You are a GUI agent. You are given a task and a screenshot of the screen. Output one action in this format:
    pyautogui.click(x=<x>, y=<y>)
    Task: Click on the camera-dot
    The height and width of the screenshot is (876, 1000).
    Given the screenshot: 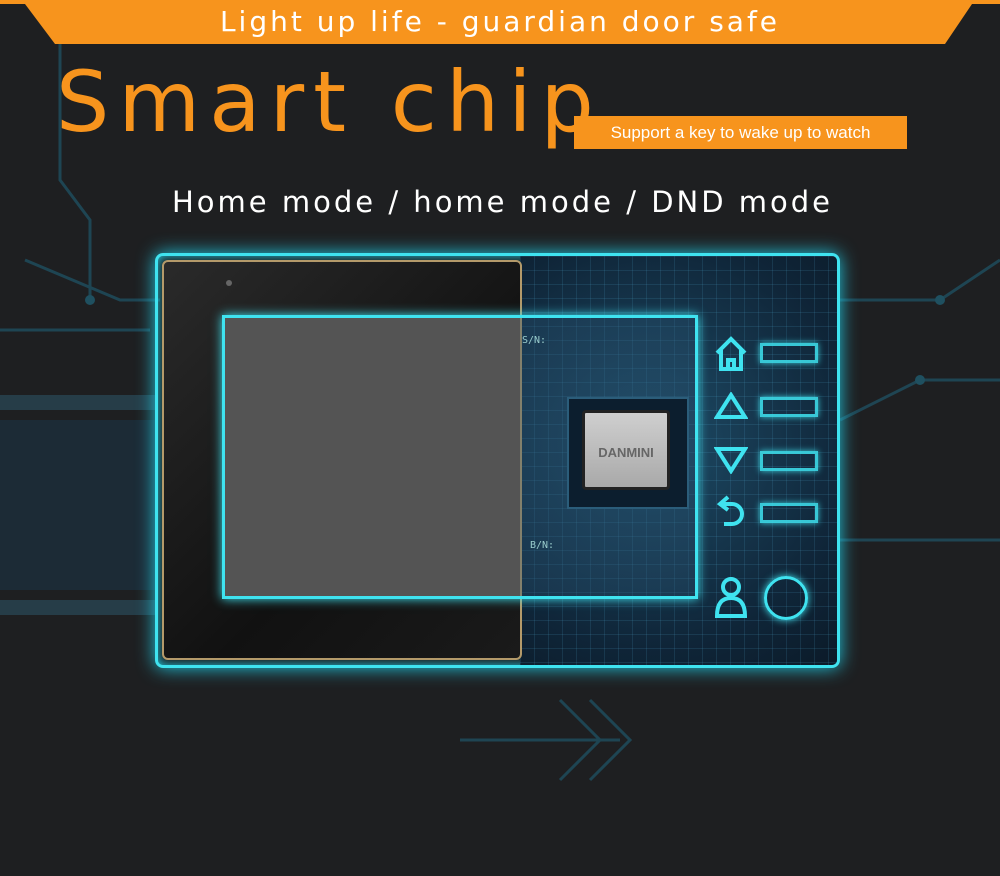 What is the action you would take?
    pyautogui.click(x=229, y=283)
    